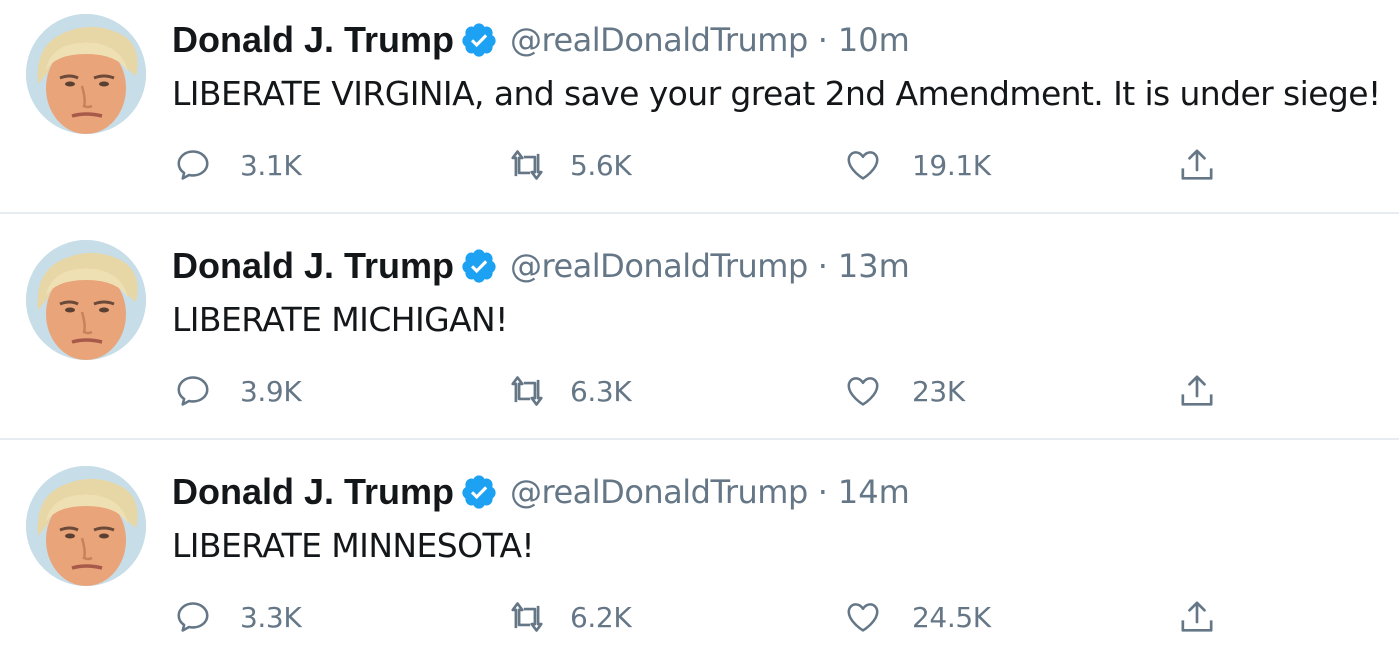 This screenshot has height=666, width=1399. I want to click on tweet-text: LIBERATE MINNESOTA!, so click(353, 545).